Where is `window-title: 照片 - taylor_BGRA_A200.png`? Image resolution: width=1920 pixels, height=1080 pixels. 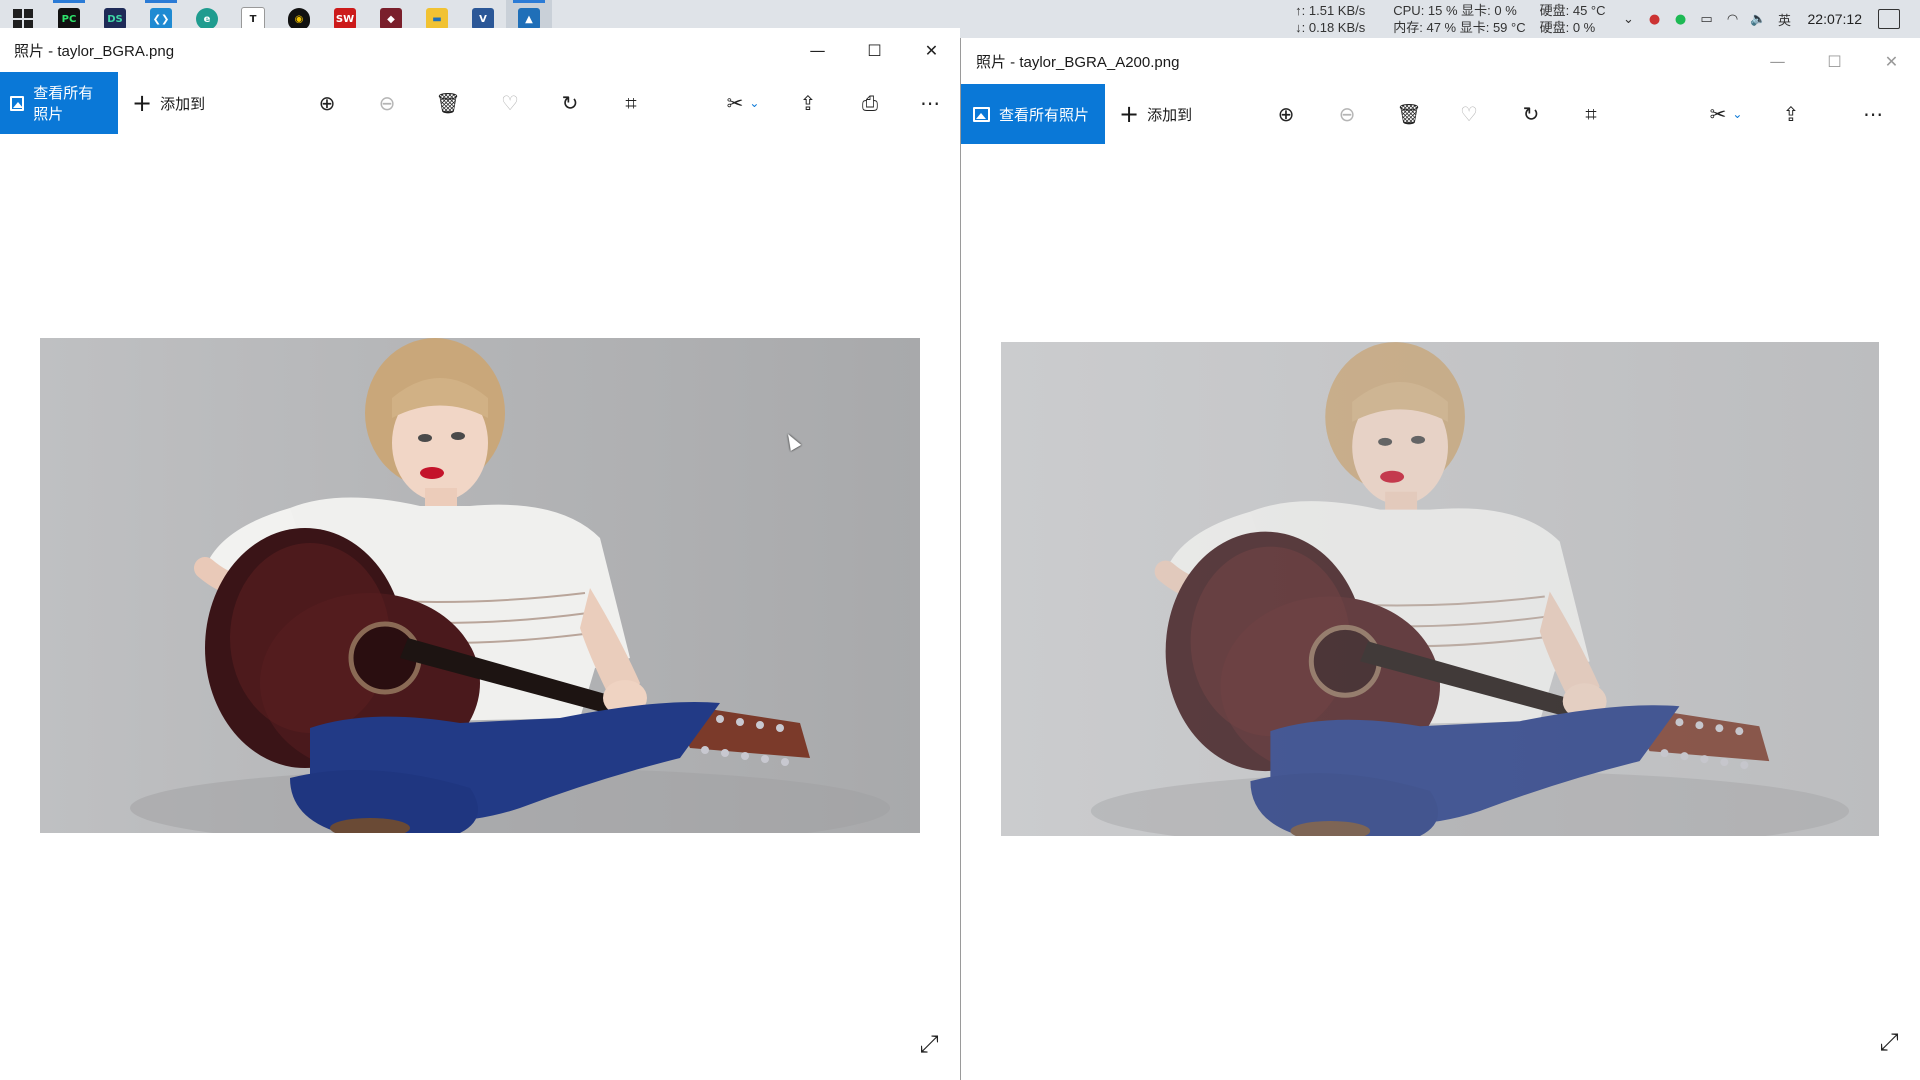 window-title: 照片 - taylor_BGRA_A200.png is located at coordinates (1078, 62).